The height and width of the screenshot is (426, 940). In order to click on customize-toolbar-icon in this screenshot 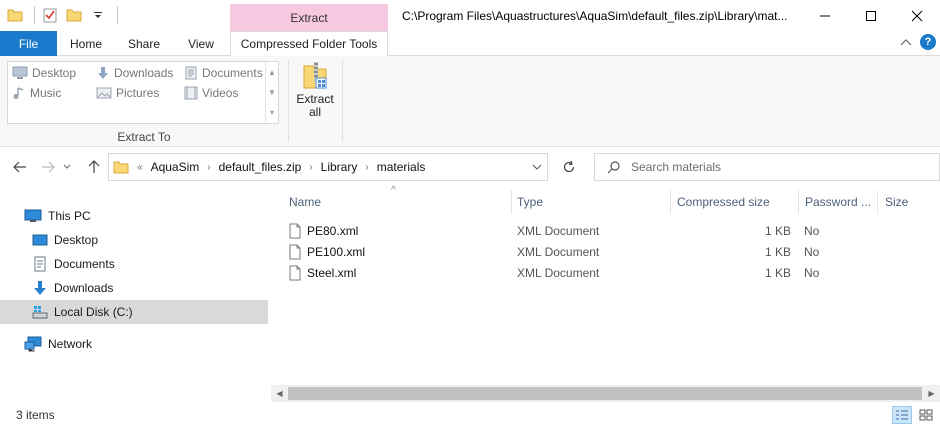, I will do `click(98, 15)`.